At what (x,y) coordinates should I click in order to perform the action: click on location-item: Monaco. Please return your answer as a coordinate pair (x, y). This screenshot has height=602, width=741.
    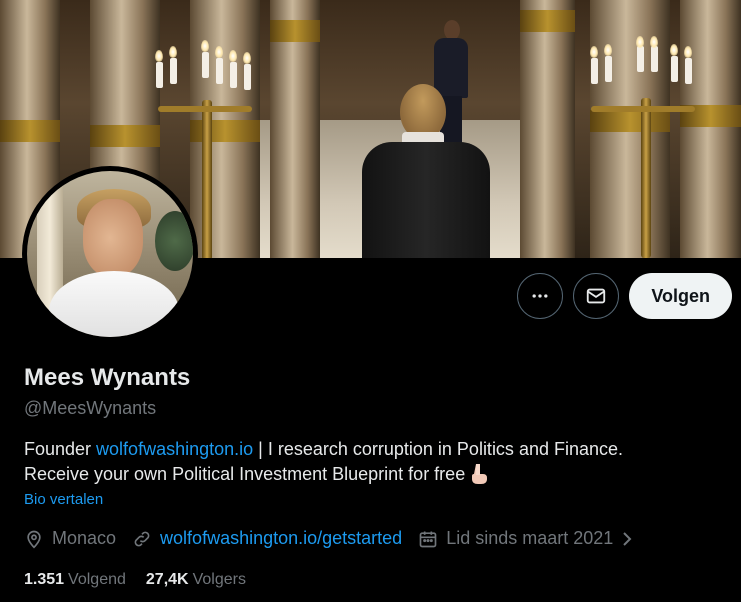
    Looking at the image, I should click on (70, 538).